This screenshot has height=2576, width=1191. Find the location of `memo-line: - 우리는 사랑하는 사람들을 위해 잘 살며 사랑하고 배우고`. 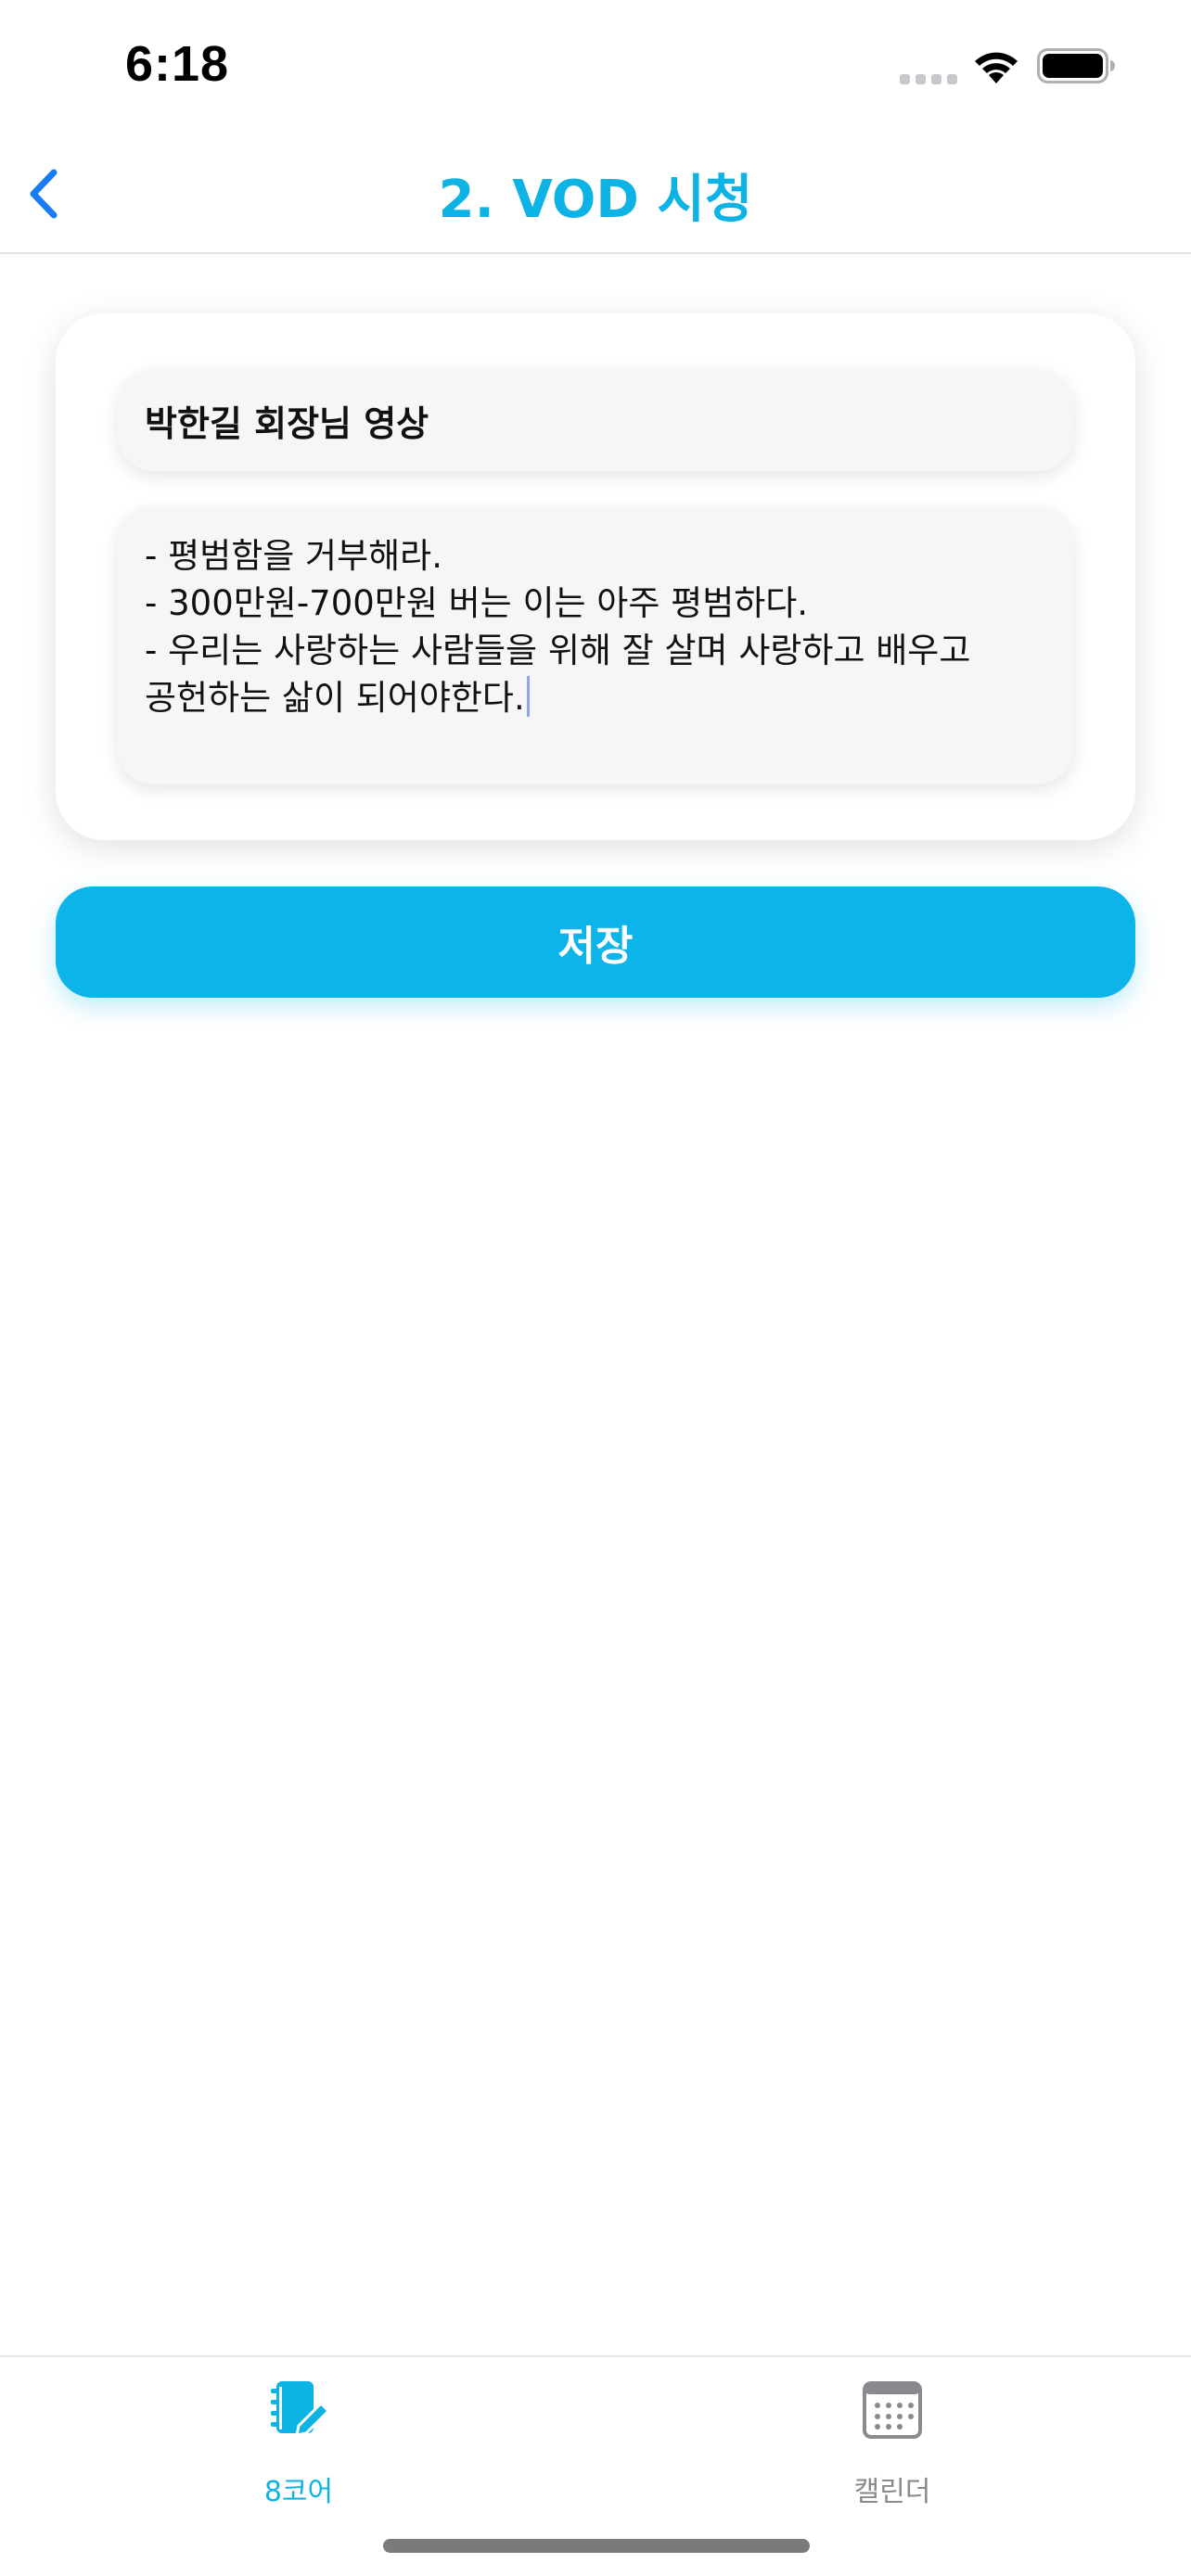

memo-line: - 우리는 사랑하는 사람들을 위해 잘 살며 사랑하고 배우고 is located at coordinates (558, 650).